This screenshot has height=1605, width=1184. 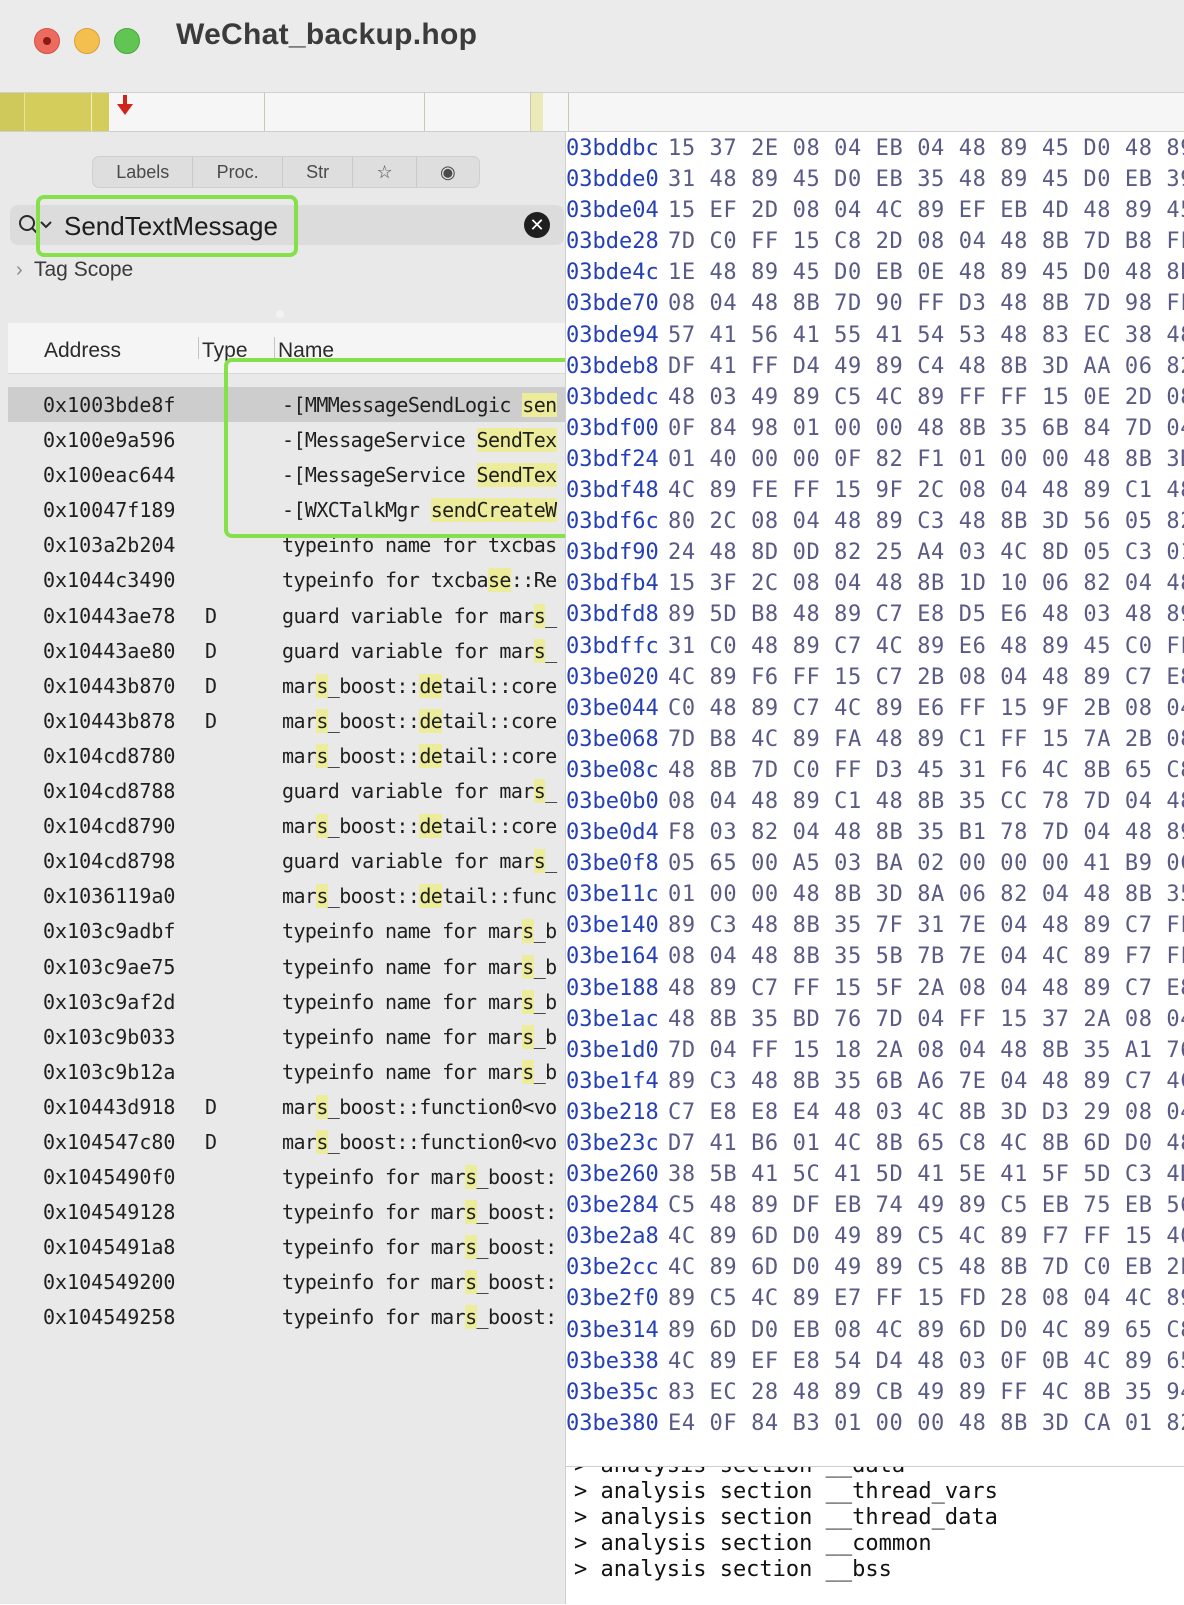 What do you see at coordinates (926, 925) in the screenshot?
I see `hex-bytes: 89 C3 48 8B 35 7F 31 7E 04 48 89 C7 FF` at bounding box center [926, 925].